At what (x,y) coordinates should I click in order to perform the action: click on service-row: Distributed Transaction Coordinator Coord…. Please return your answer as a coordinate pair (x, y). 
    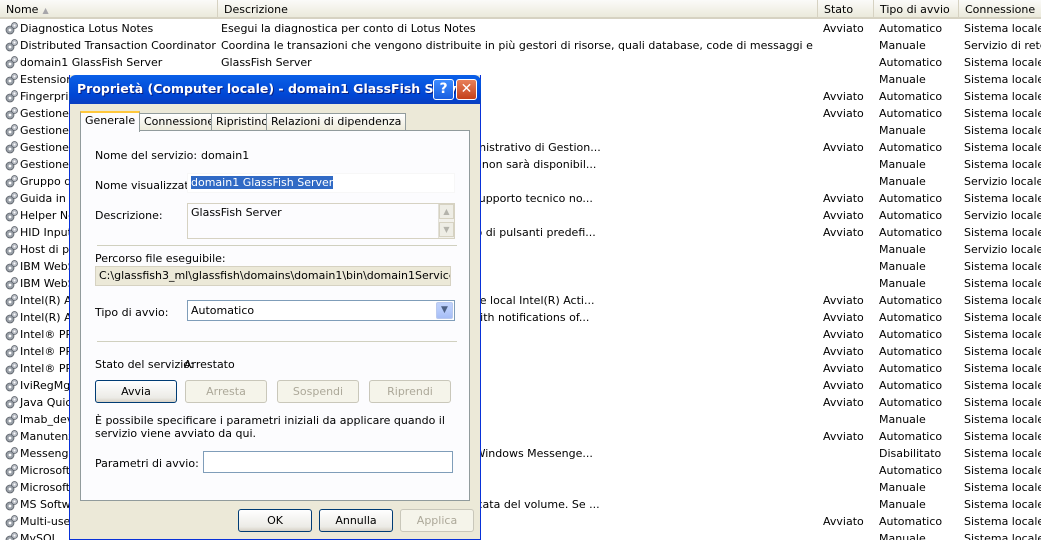
    Looking at the image, I should click on (520, 45).